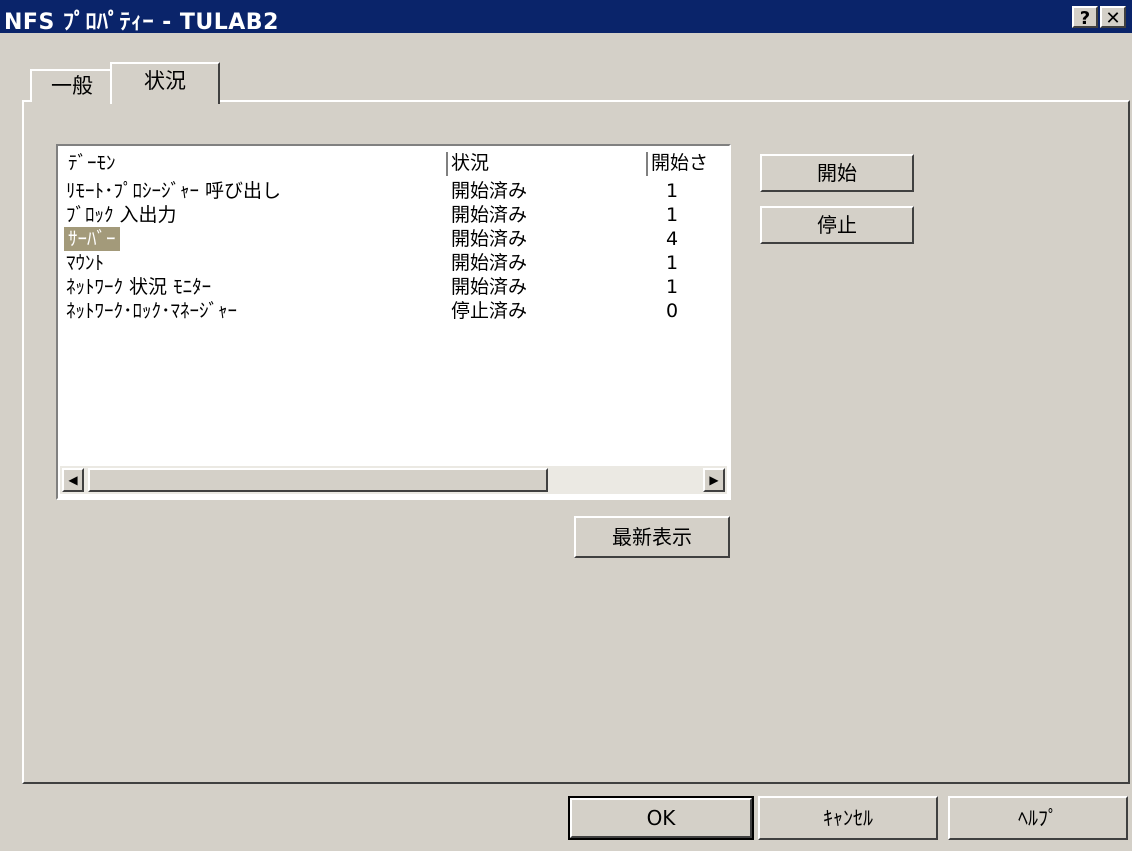 The height and width of the screenshot is (851, 1132). I want to click on help-button: ﾍﾙﾌﾟ, so click(1038, 818).